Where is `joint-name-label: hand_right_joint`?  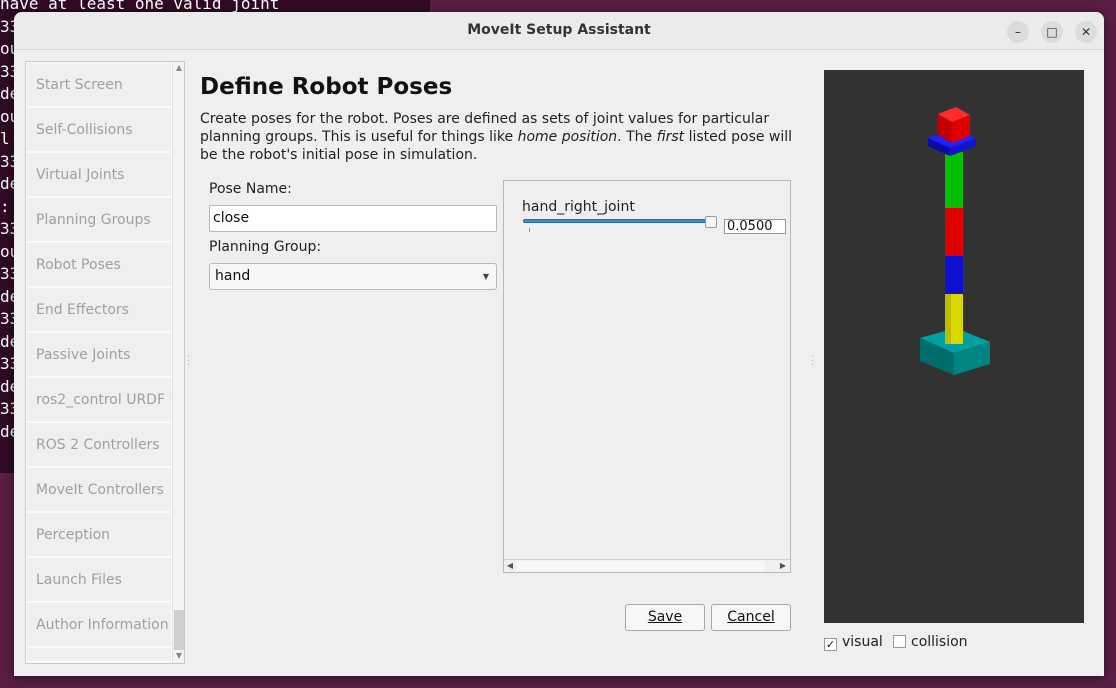 joint-name-label: hand_right_joint is located at coordinates (578, 207).